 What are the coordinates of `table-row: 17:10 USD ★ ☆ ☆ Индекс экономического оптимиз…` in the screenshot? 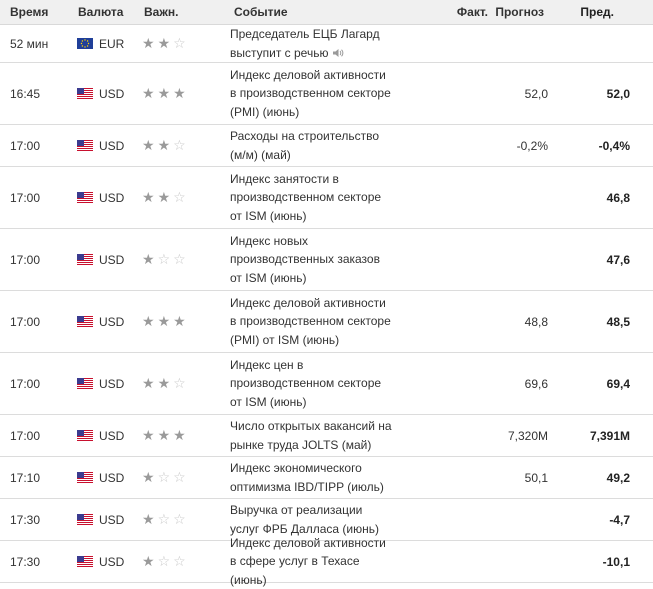 It's located at (326, 478).